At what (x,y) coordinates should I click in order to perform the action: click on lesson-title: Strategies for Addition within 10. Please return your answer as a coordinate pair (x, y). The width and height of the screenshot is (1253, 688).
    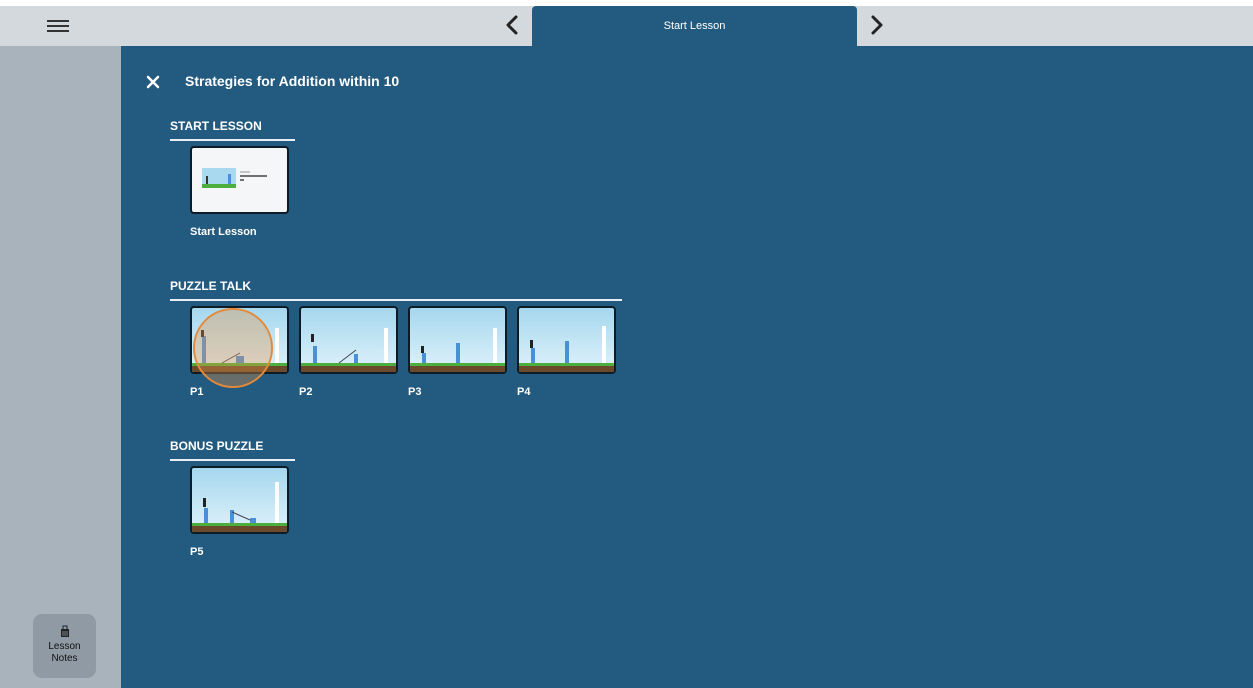
    Looking at the image, I should click on (292, 81).